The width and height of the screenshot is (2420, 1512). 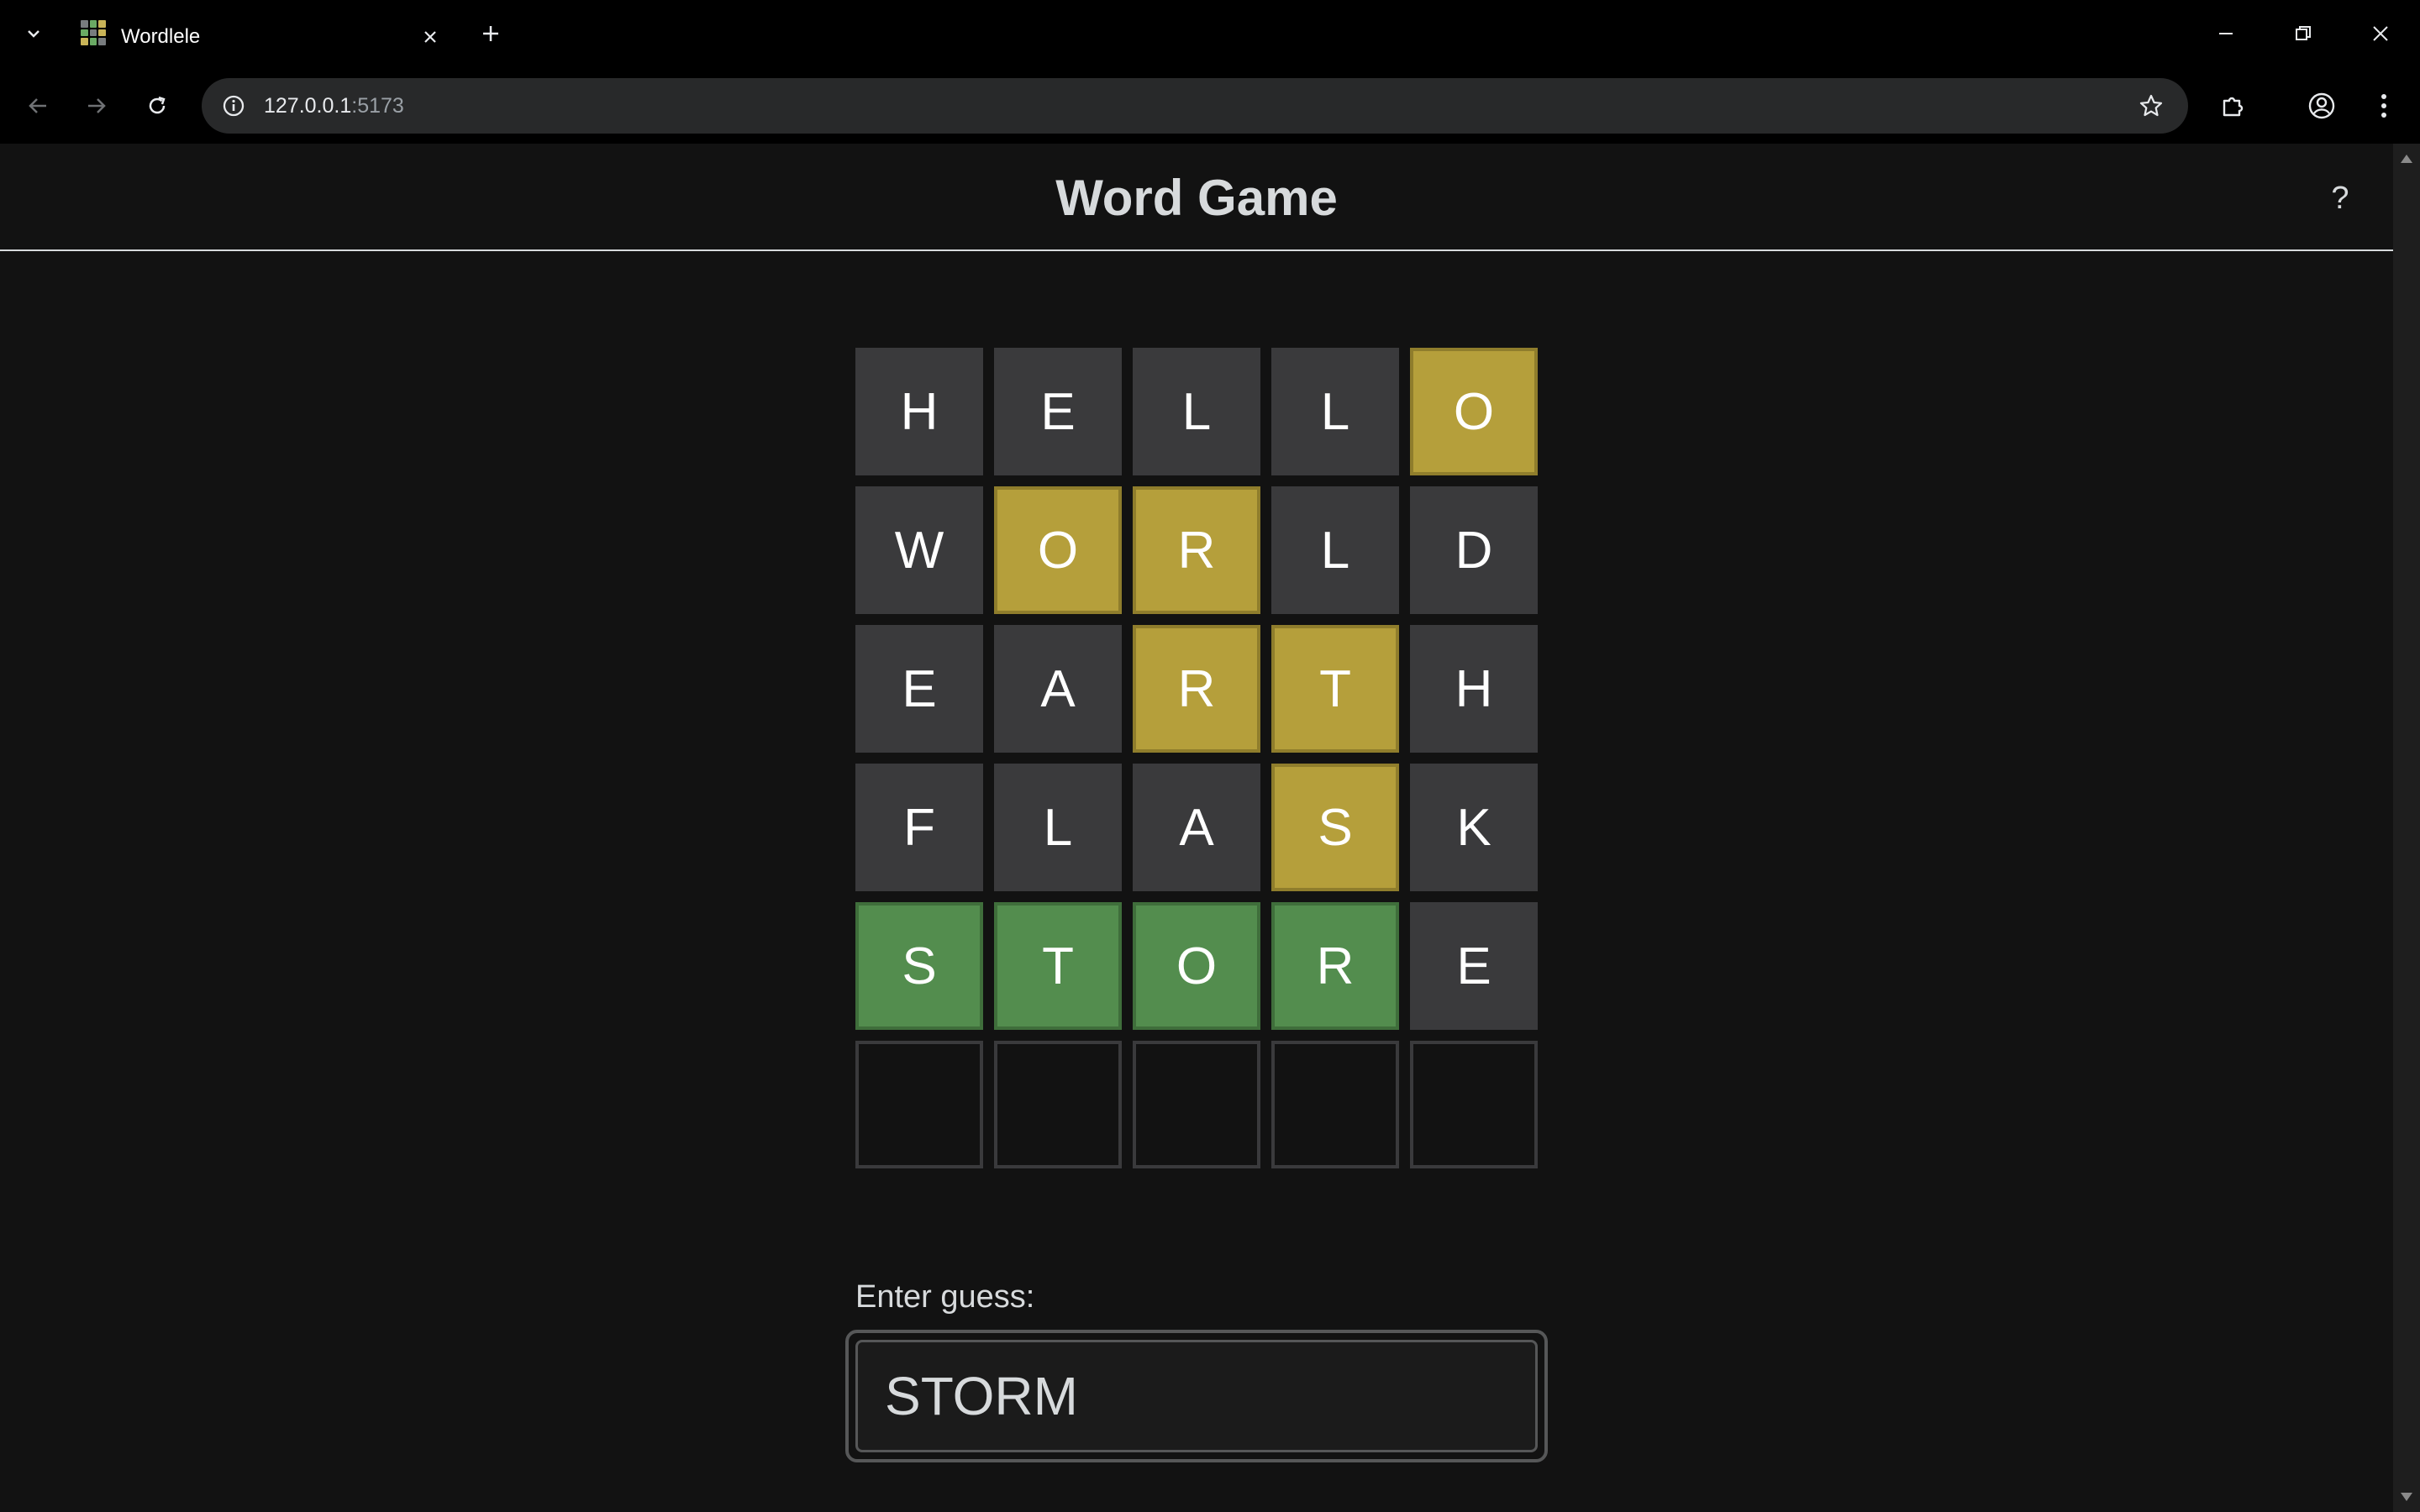 I want to click on tile-r3-c3: R, so click(x=1196, y=689).